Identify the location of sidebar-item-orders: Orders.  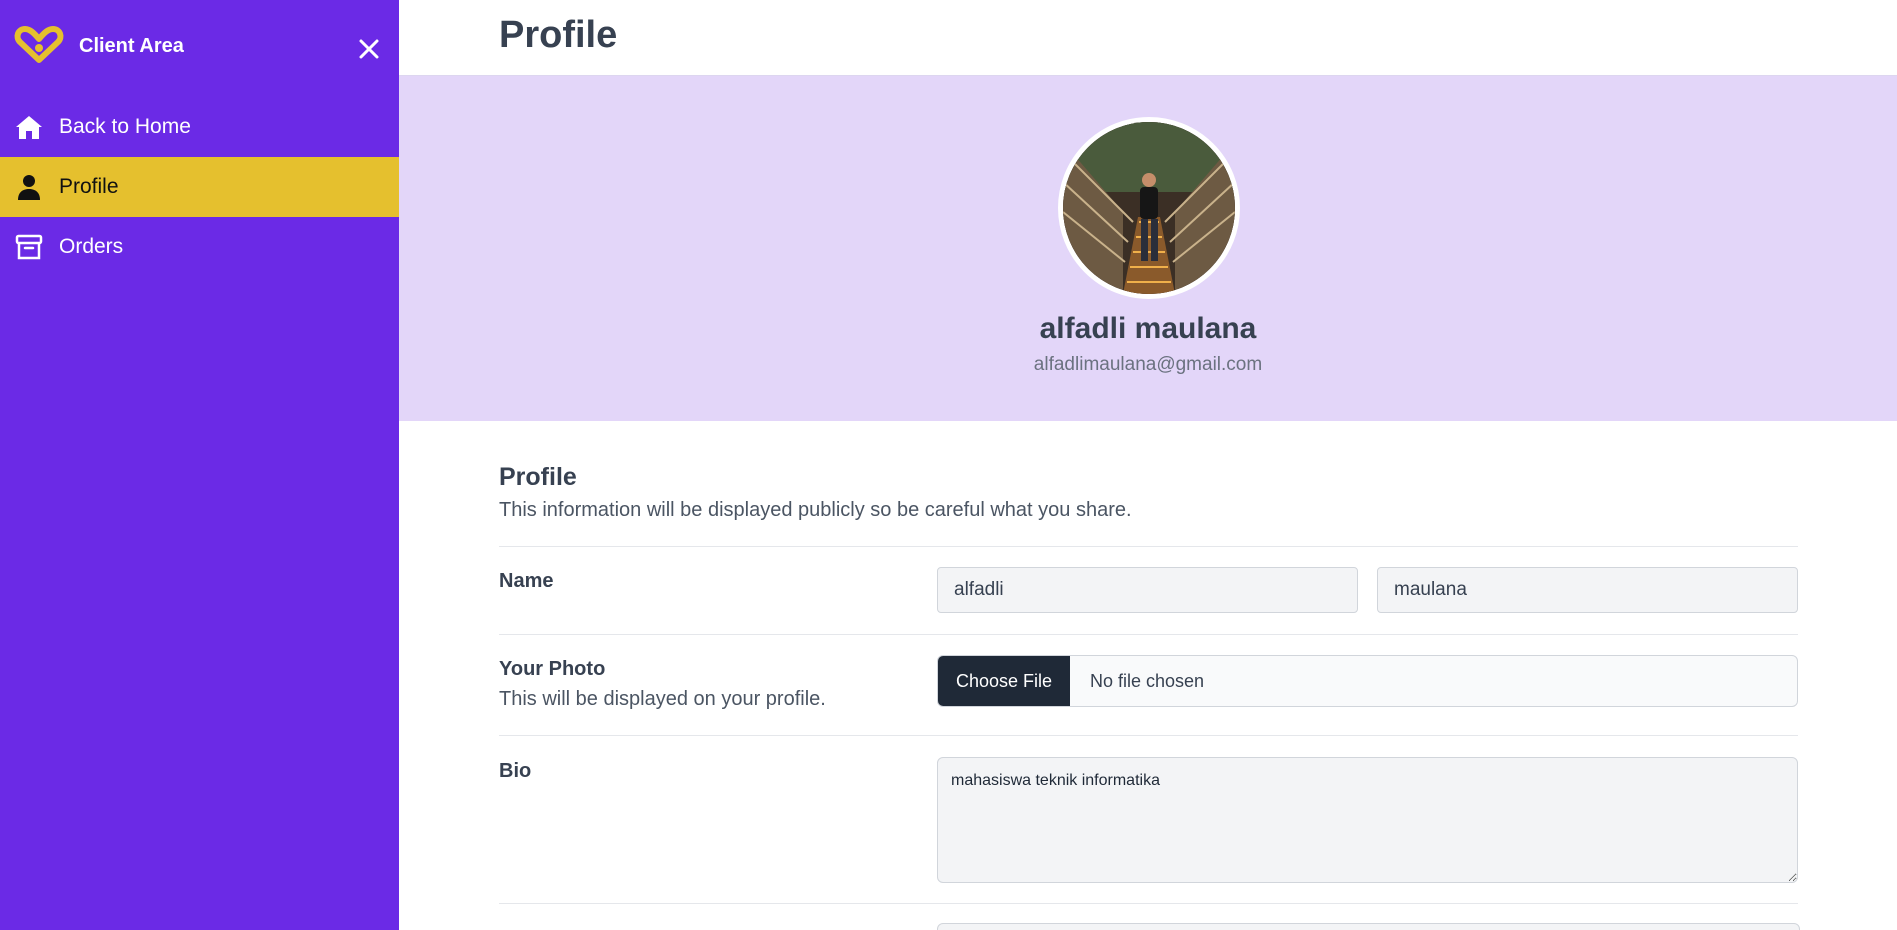
(199, 247).